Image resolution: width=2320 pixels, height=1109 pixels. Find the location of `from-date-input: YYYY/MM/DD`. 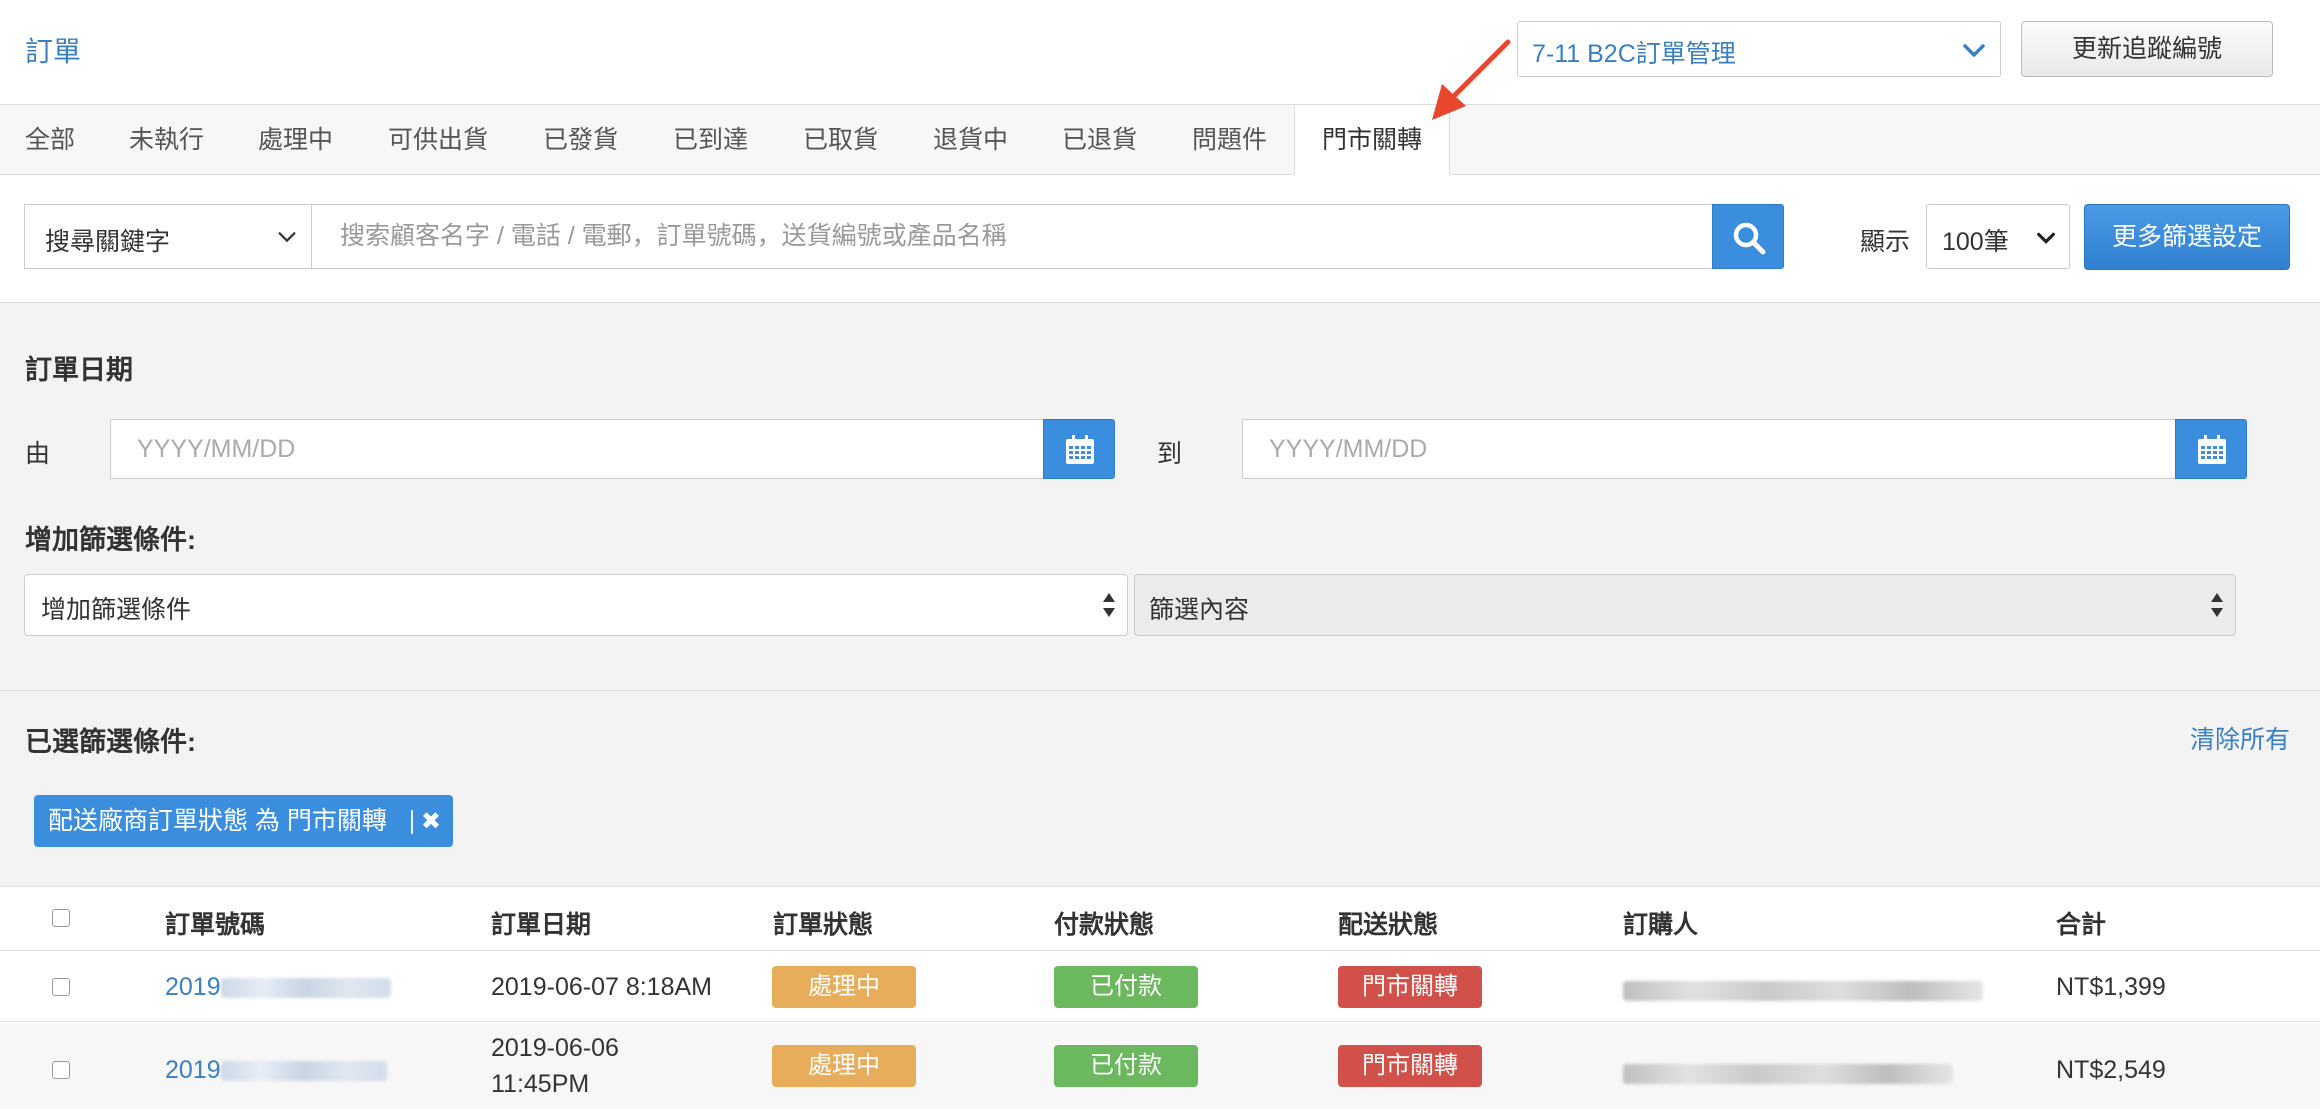

from-date-input: YYYY/MM/DD is located at coordinates (577, 449).